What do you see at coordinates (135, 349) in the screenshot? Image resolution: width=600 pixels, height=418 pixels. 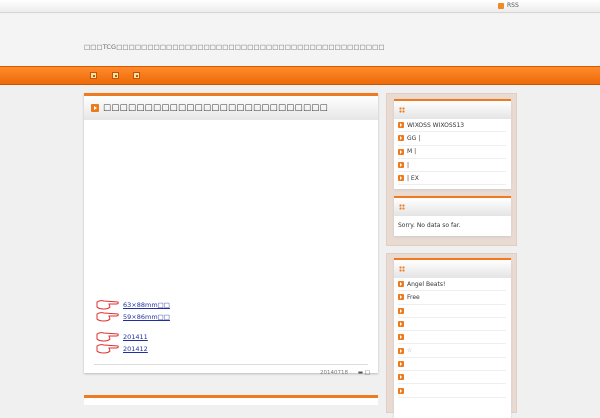 I see `post-link: 201412` at bounding box center [135, 349].